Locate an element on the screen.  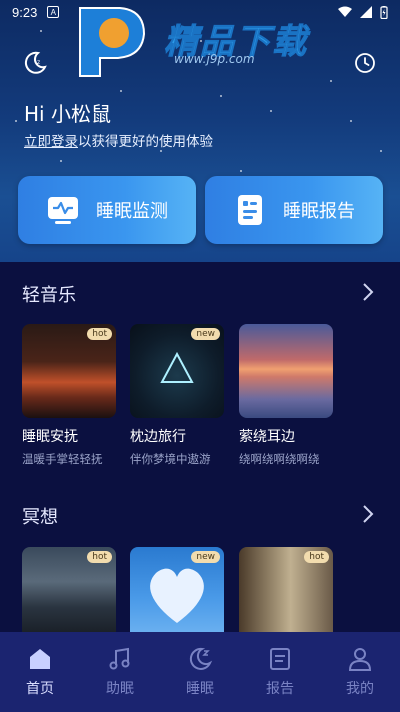
signal-icon is located at coordinates (366, 12).